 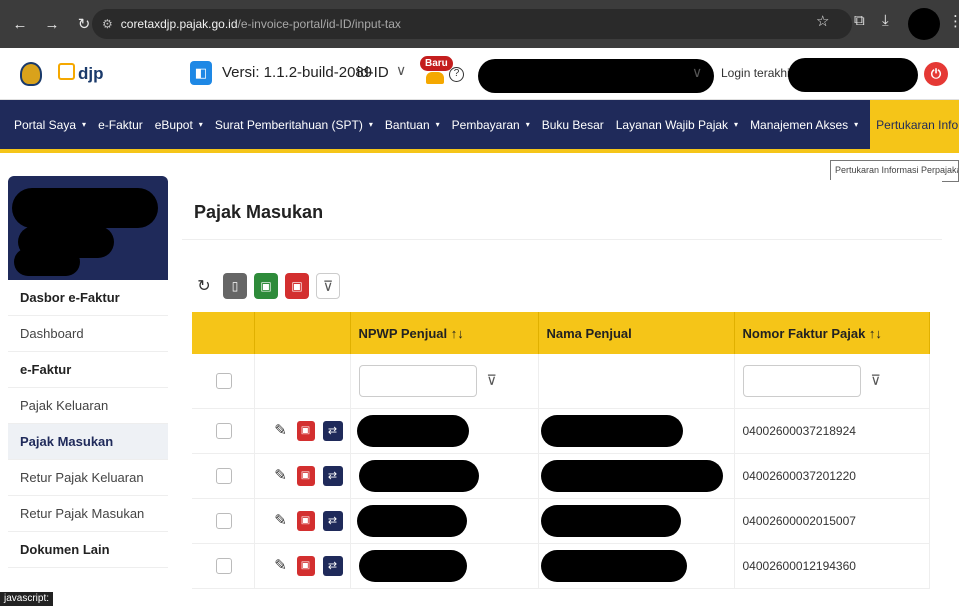 I want to click on sidebar-item-dokumen-lain: Dokumen Lain, so click(x=88, y=550).